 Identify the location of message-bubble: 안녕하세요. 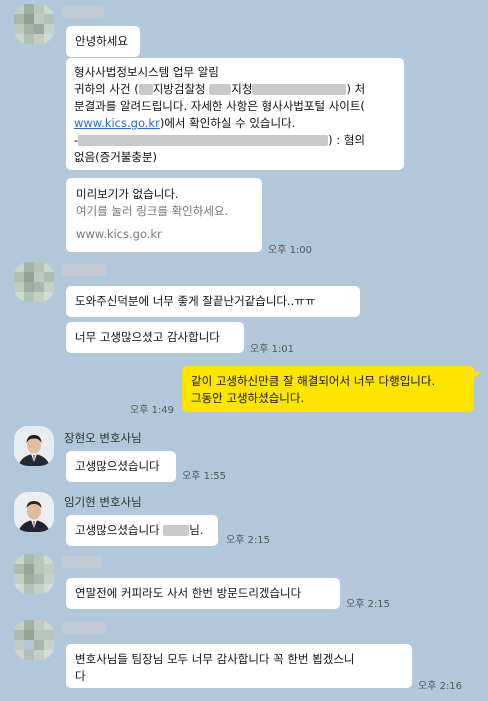
(103, 41).